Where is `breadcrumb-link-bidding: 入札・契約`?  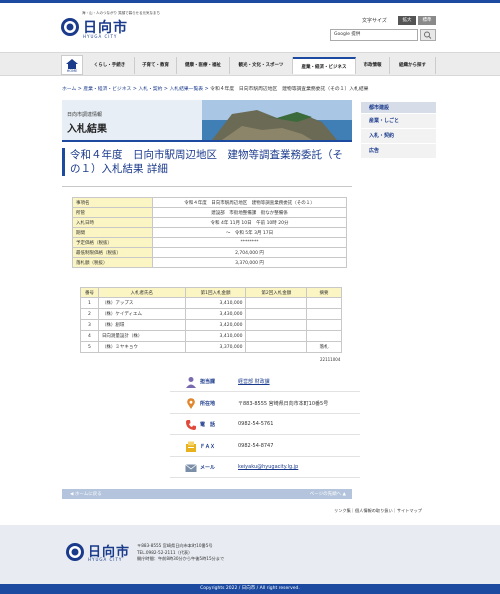 breadcrumb-link-bidding: 入札・契約 is located at coordinates (150, 89).